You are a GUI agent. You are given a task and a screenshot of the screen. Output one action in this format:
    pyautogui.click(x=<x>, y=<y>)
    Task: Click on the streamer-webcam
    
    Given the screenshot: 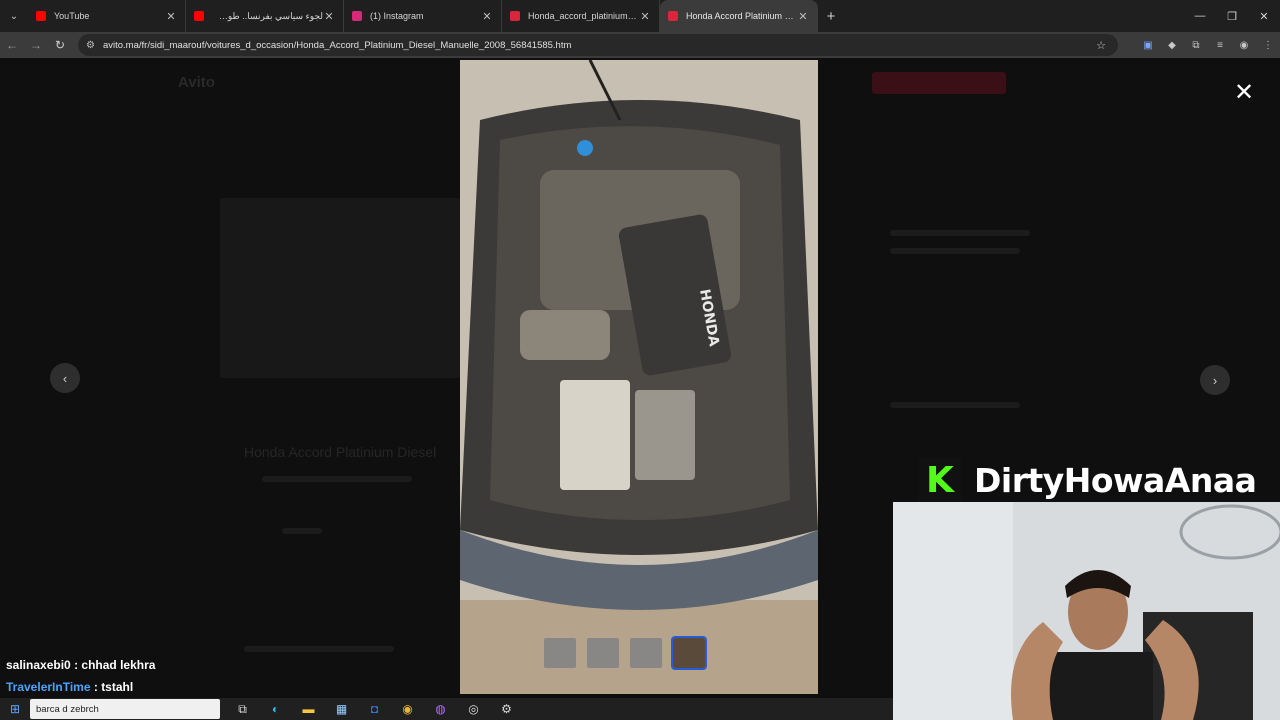 What is the action you would take?
    pyautogui.click(x=1086, y=611)
    